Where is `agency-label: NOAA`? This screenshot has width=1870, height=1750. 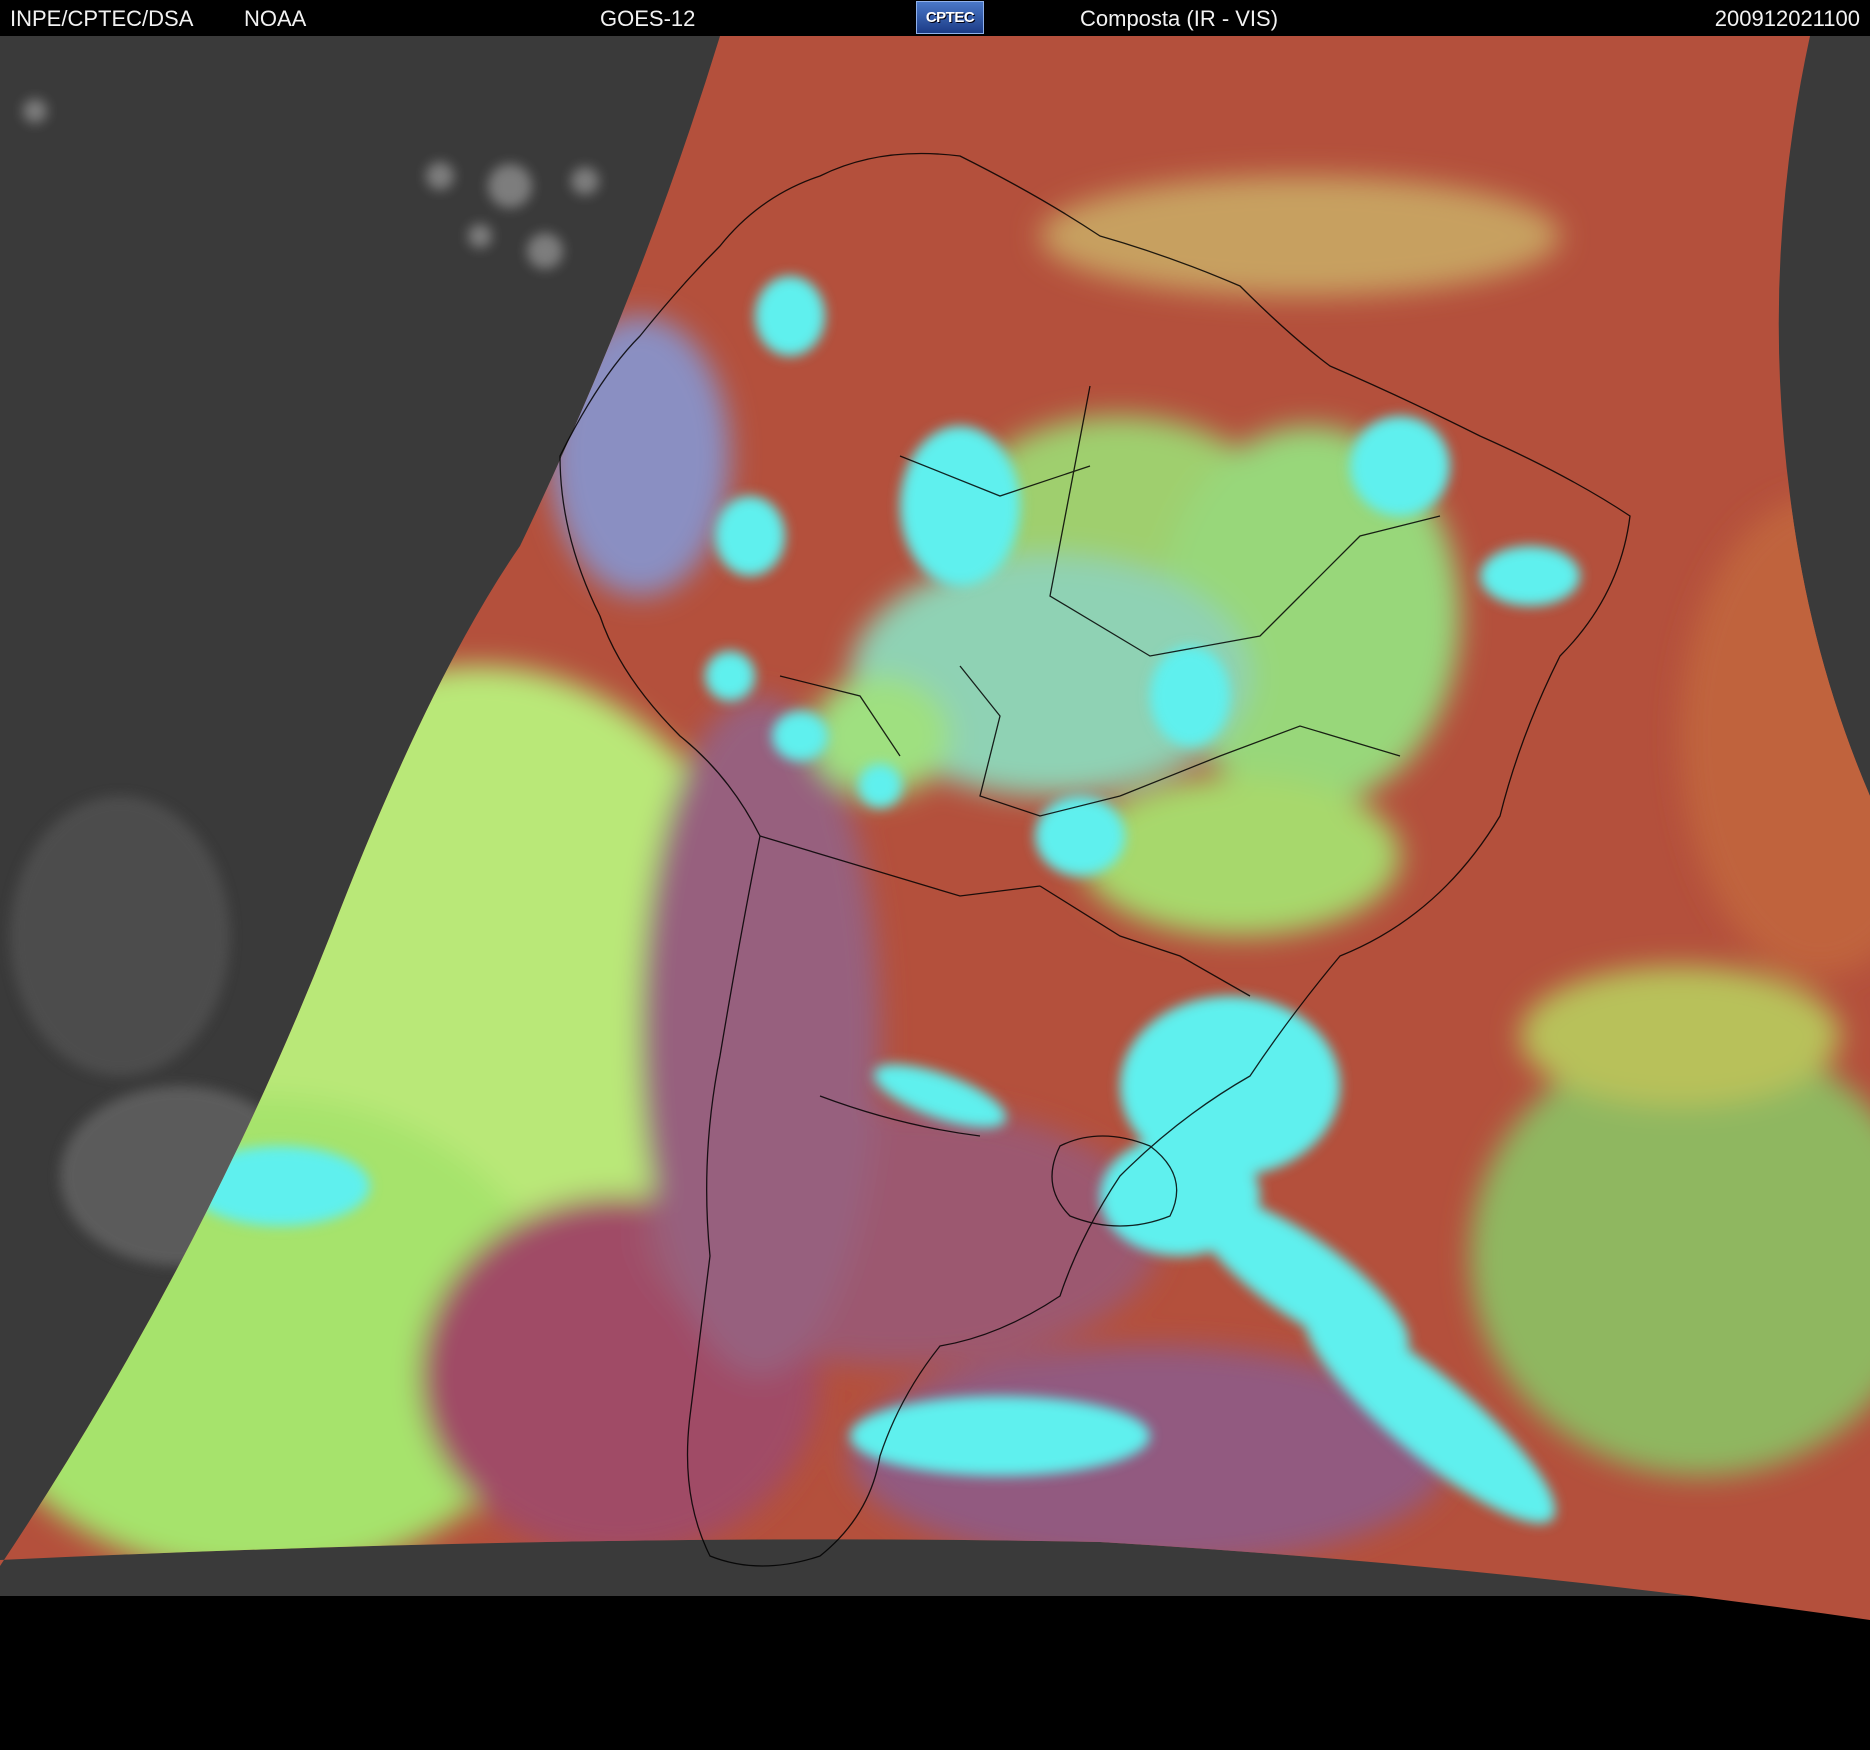
agency-label: NOAA is located at coordinates (275, 18).